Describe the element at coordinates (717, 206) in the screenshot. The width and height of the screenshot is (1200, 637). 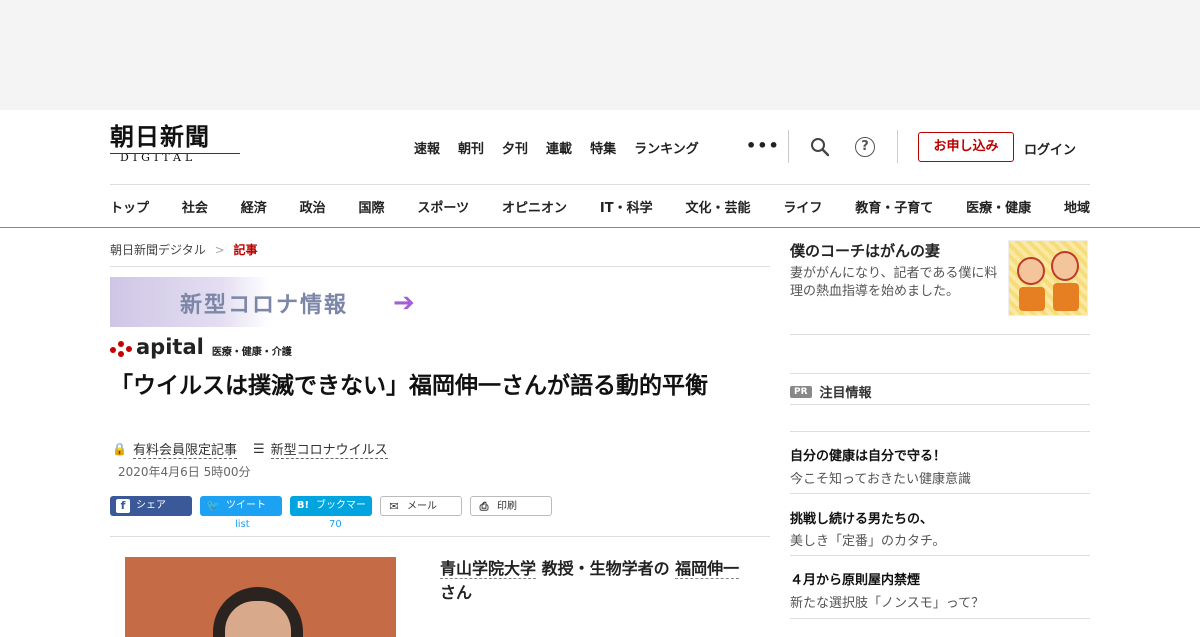
I see `category-culture: 文化・芸能` at that location.